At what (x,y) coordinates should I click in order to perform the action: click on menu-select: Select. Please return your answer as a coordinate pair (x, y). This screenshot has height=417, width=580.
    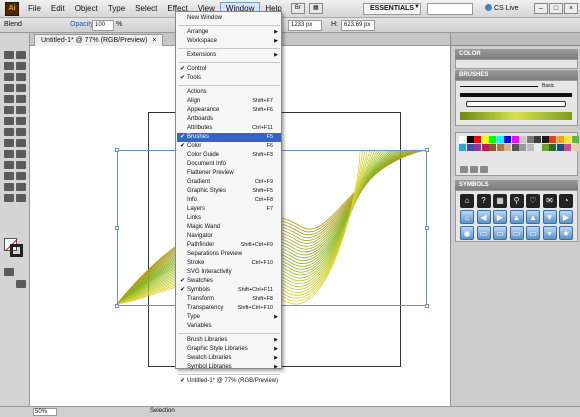
    Looking at the image, I should click on (146, 9).